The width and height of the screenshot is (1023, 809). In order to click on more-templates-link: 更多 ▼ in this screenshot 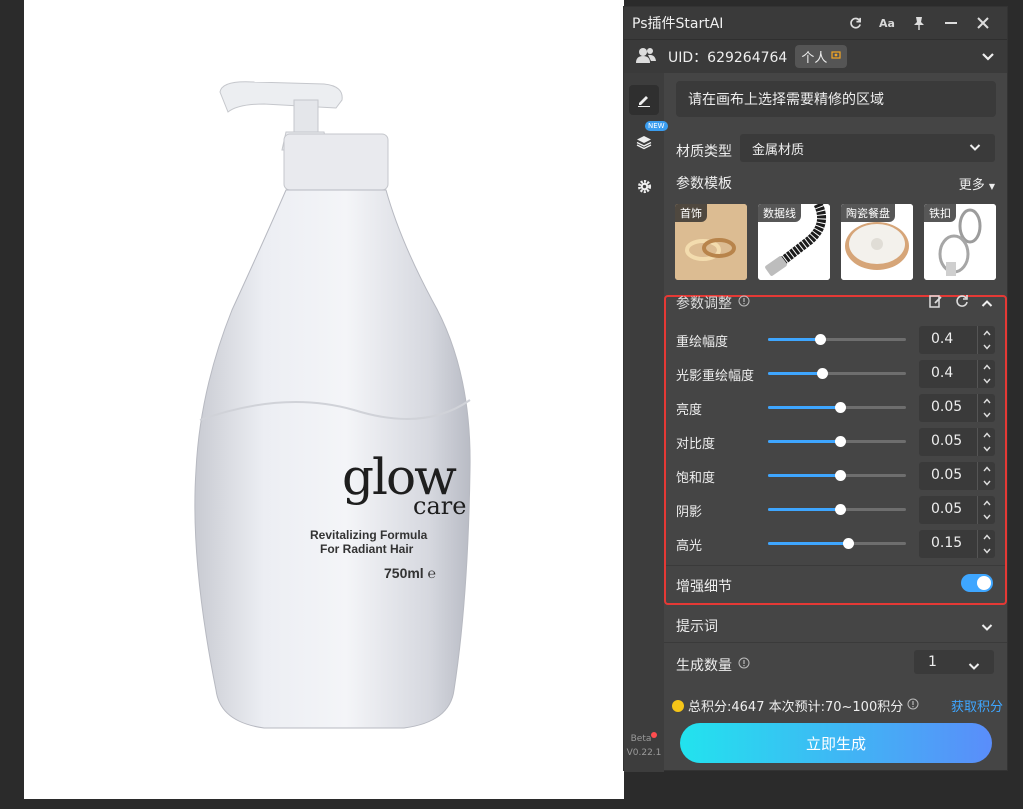, I will do `click(977, 183)`.